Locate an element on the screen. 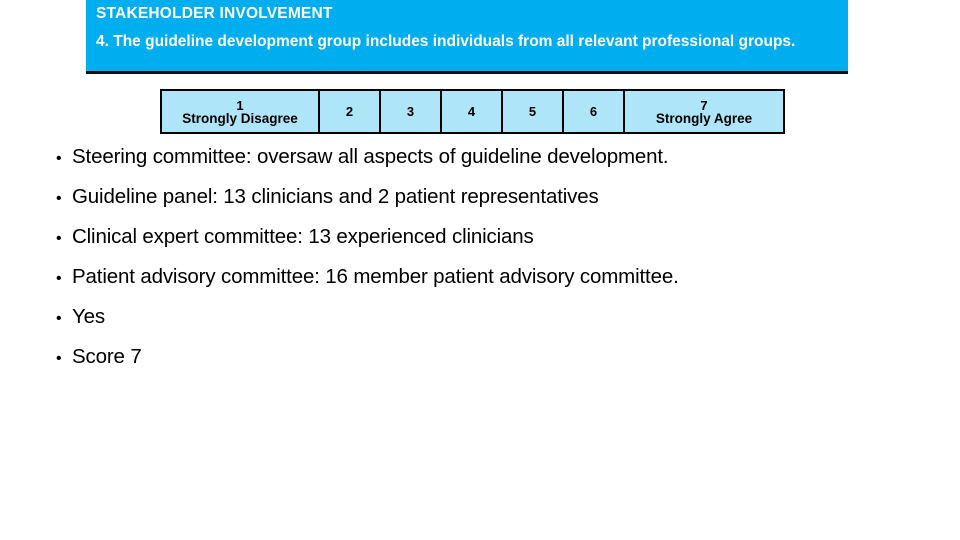 Image resolution: width=960 pixels, height=540 pixels. likert-label-1: Strongly Disagree is located at coordinates (240, 118).